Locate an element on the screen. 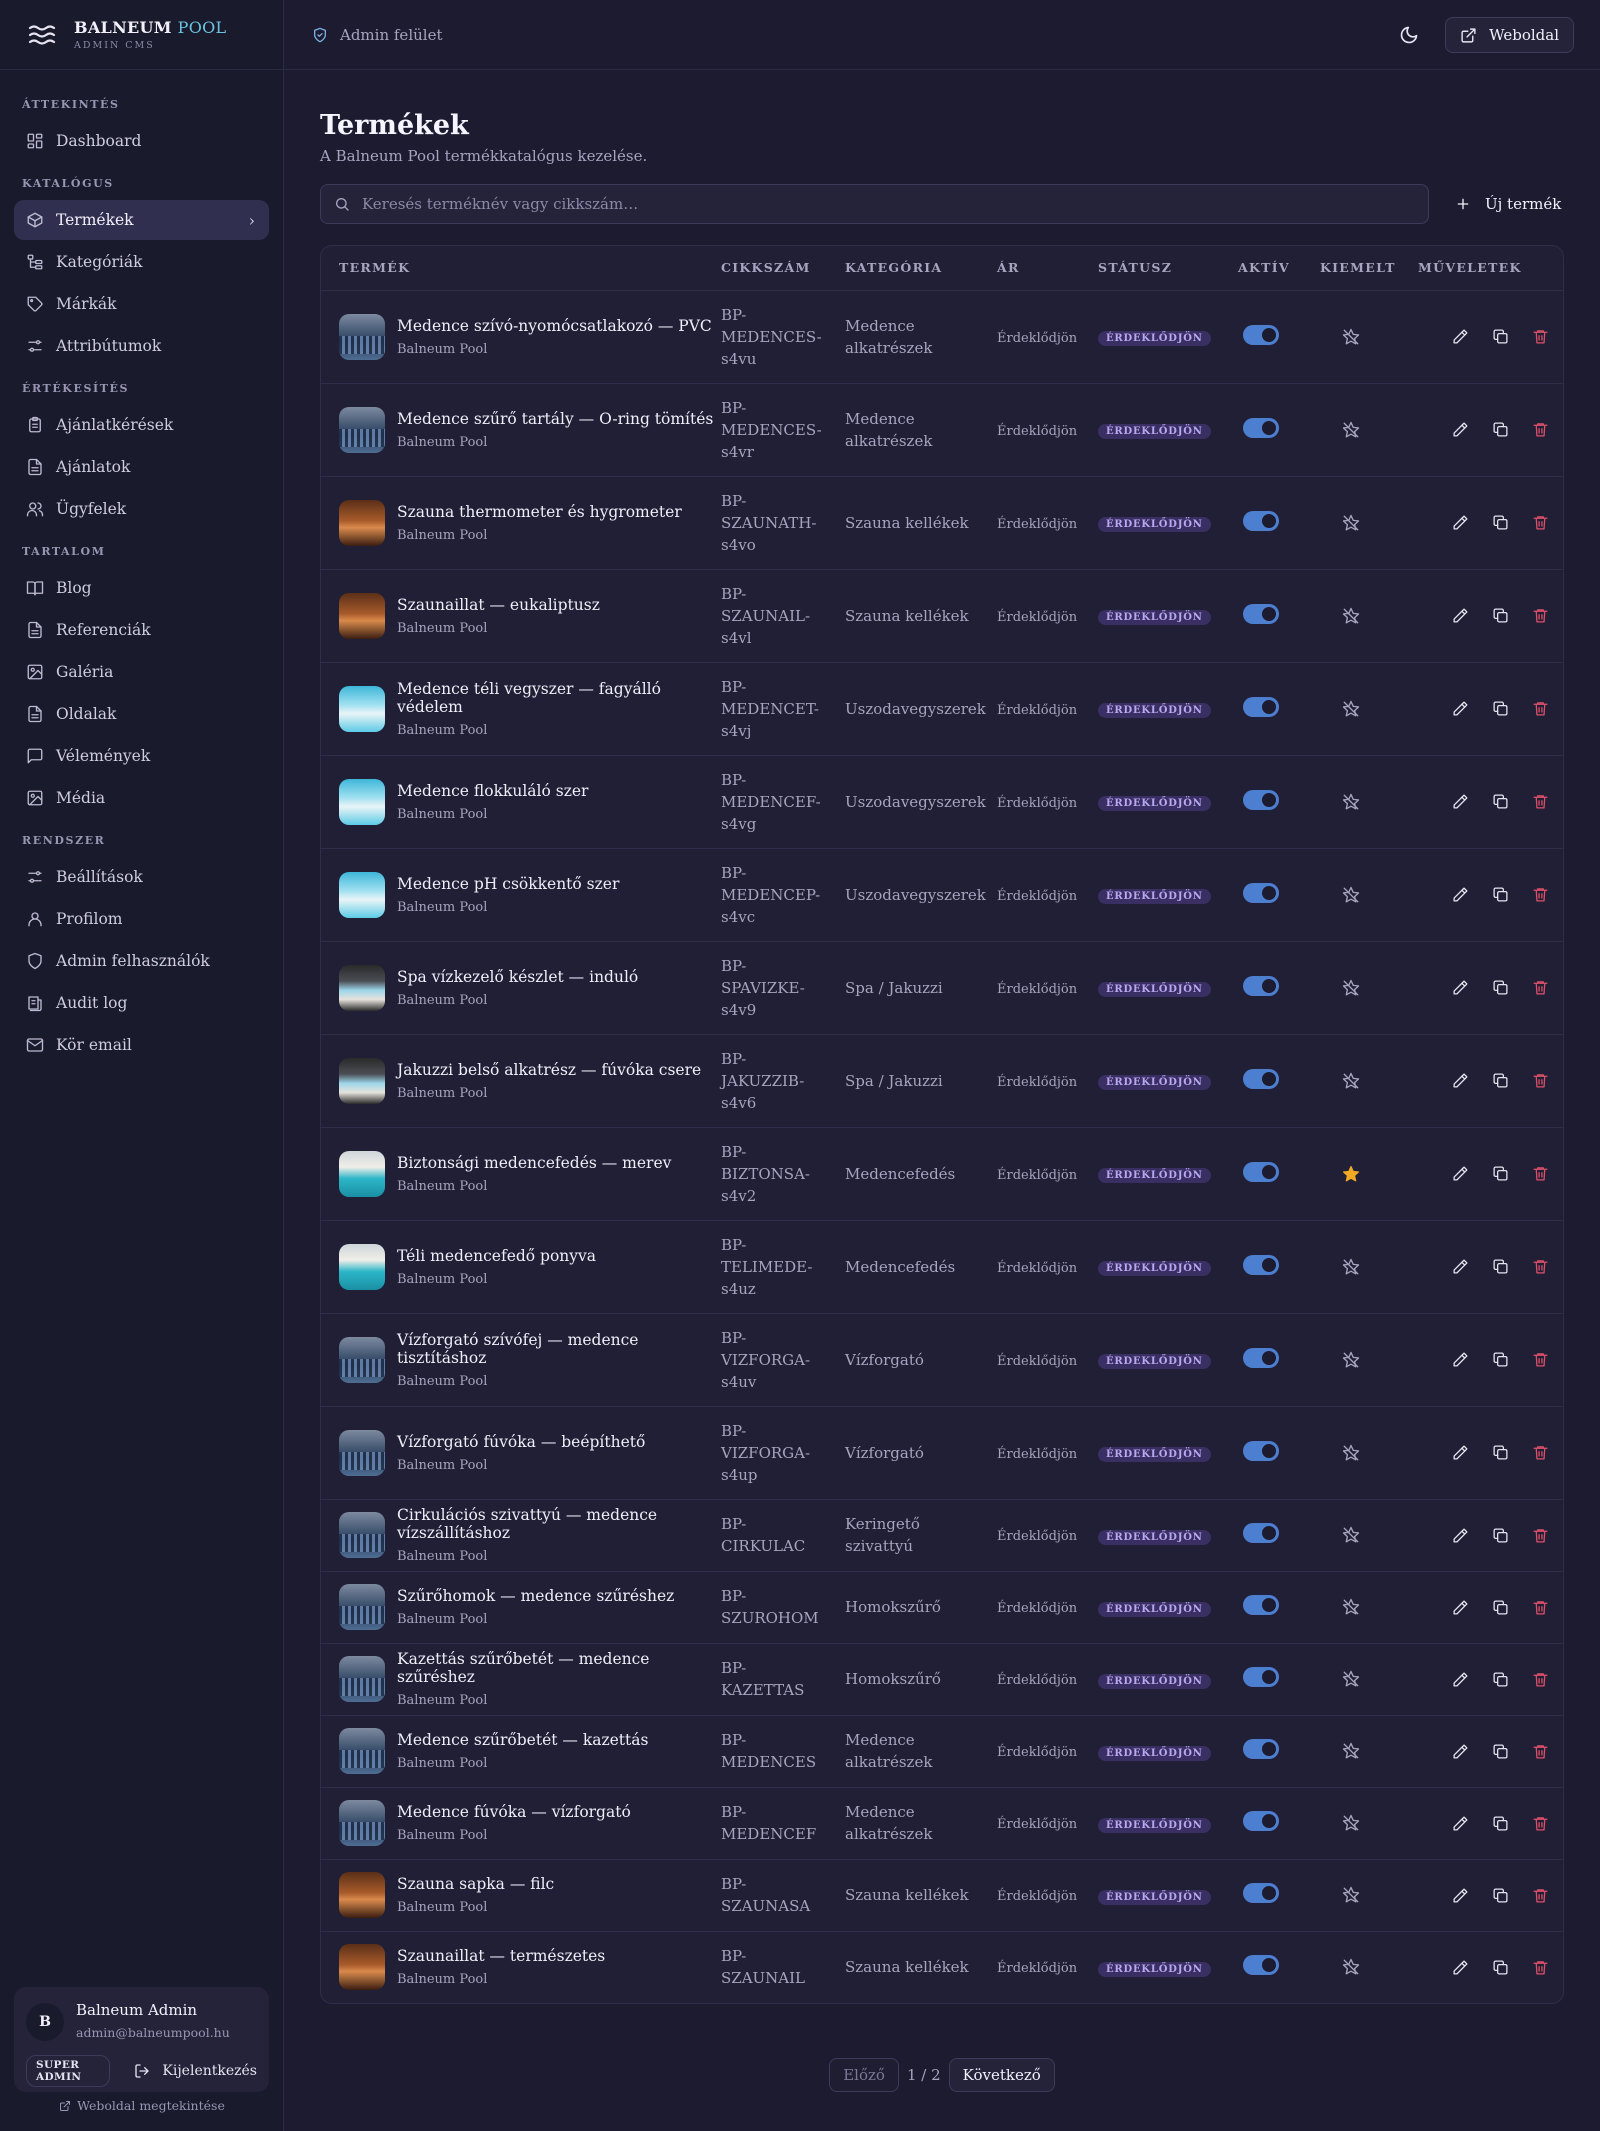  sidebar-item-quotes: Ajánlatok is located at coordinates (141, 467).